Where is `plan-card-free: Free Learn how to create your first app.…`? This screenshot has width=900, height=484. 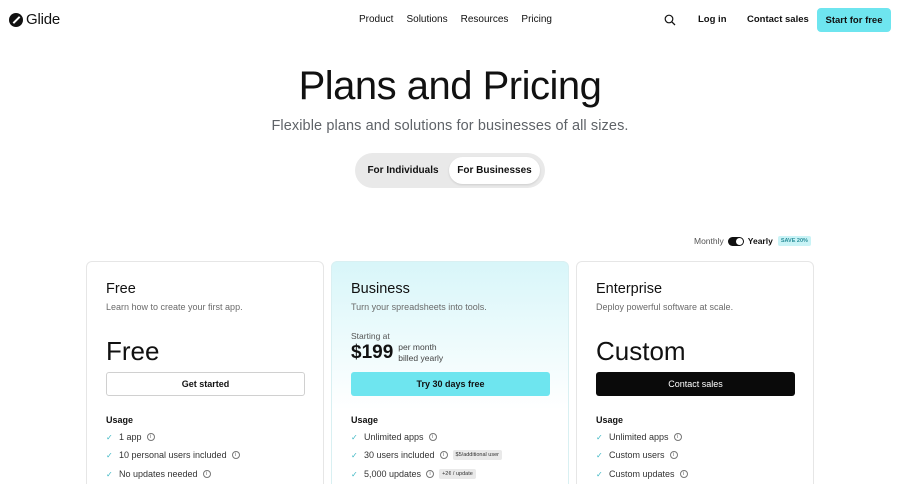
plan-card-free: Free Learn how to create your first app.… is located at coordinates (205, 372).